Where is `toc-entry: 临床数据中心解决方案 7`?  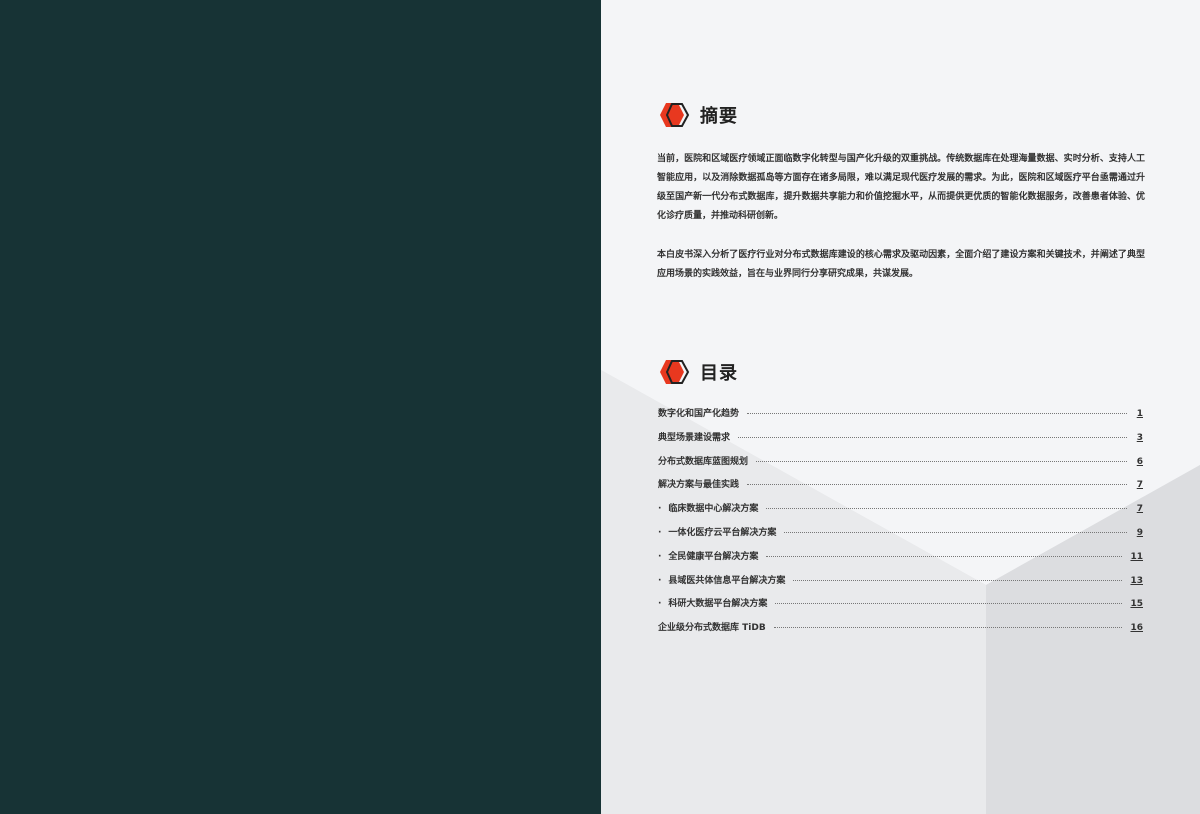 toc-entry: 临床数据中心解决方案 7 is located at coordinates (900, 513).